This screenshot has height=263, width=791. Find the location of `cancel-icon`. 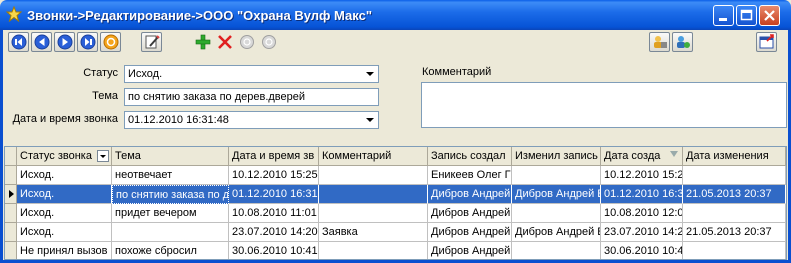

cancel-icon is located at coordinates (269, 42).